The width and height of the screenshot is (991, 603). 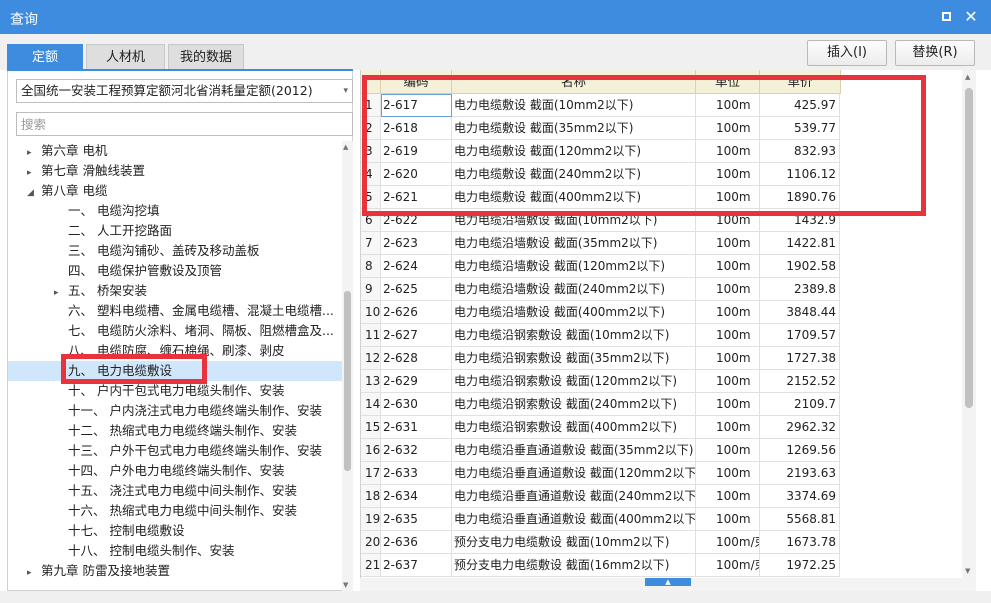 What do you see at coordinates (800, 220) in the screenshot?
I see `cell-price: 1432.9` at bounding box center [800, 220].